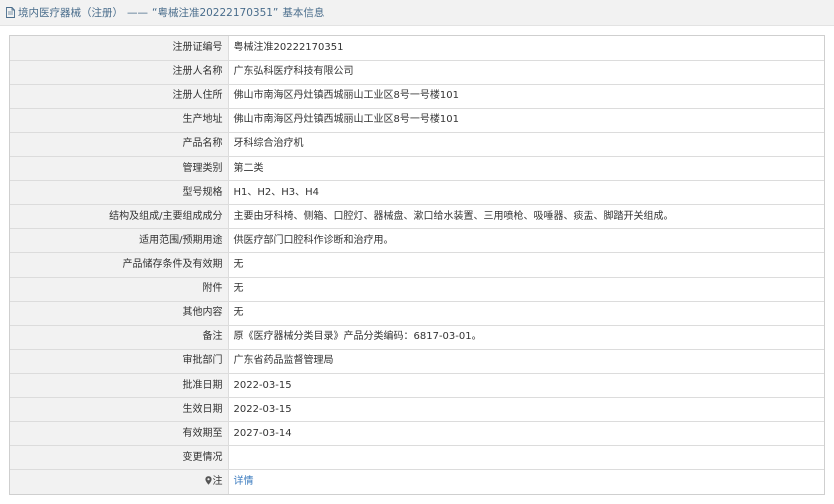 The image size is (834, 504). What do you see at coordinates (119, 72) in the screenshot?
I see `row-label: 注册人名称` at bounding box center [119, 72].